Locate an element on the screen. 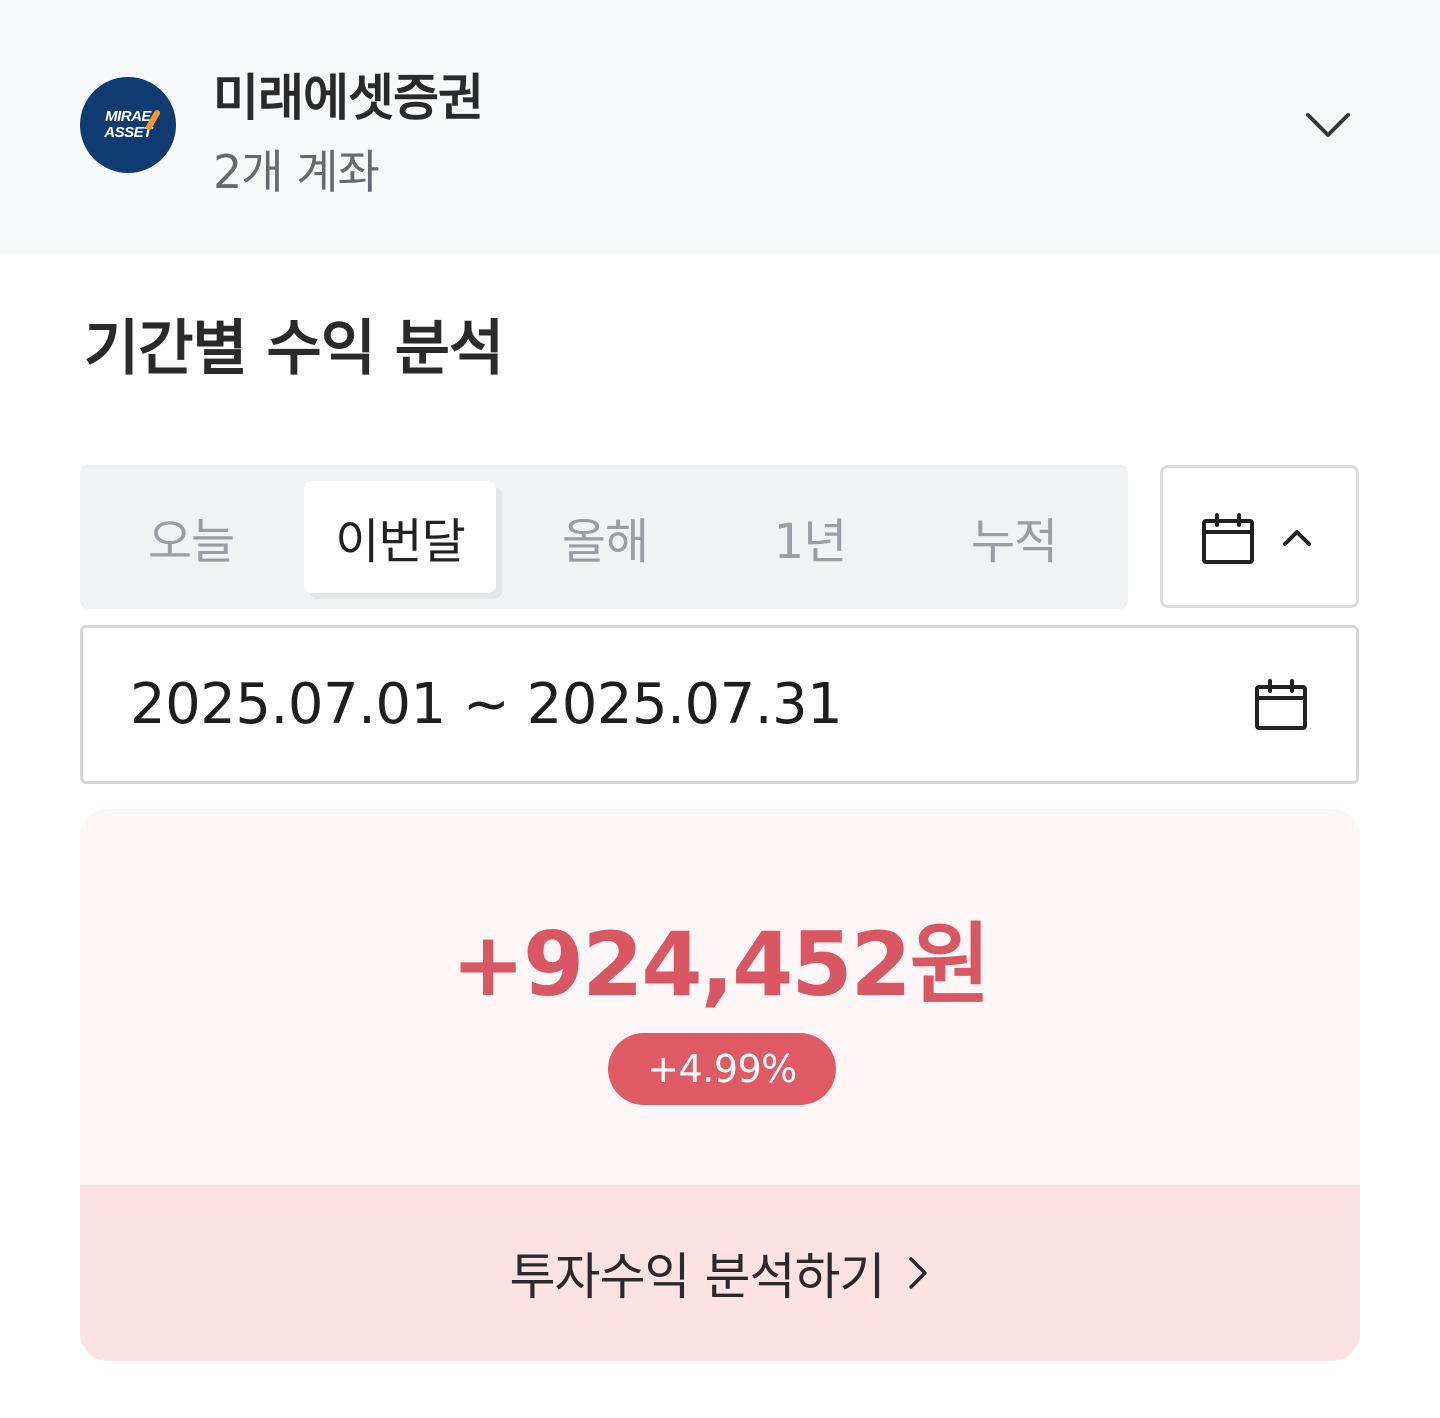 The image size is (1440, 1418). tab-one-year: 1년 is located at coordinates (810, 537).